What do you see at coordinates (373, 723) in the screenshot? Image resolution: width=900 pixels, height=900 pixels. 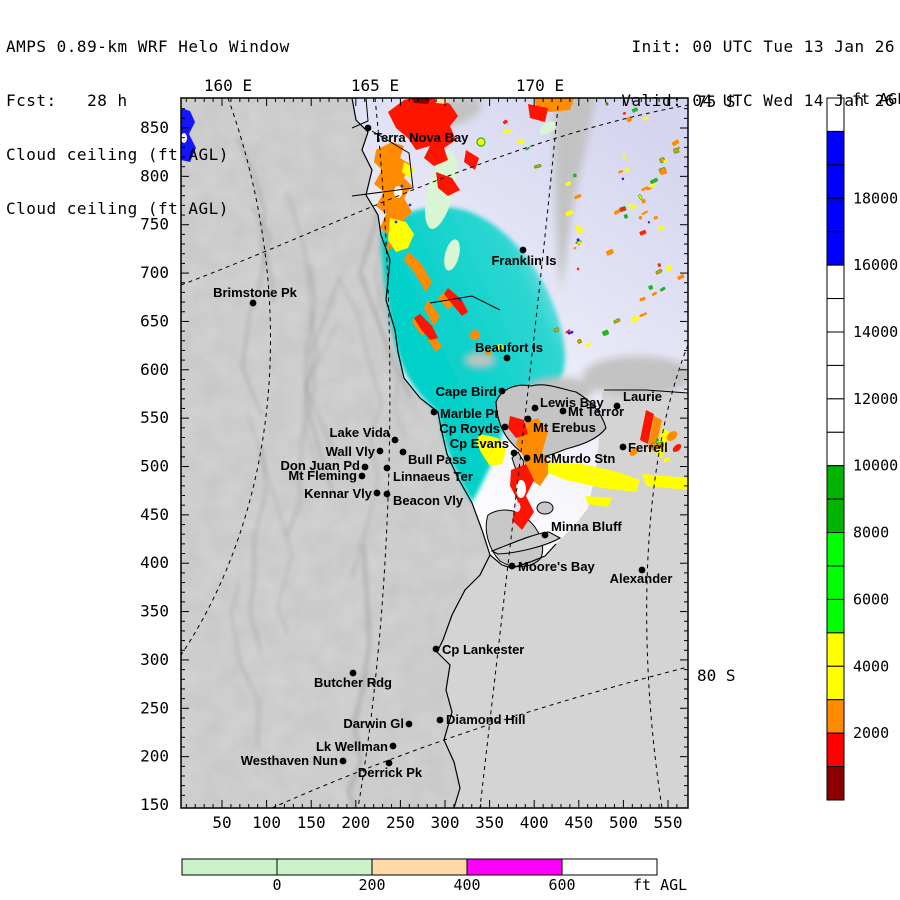 I see `station-label: Darwin Gl` at bounding box center [373, 723].